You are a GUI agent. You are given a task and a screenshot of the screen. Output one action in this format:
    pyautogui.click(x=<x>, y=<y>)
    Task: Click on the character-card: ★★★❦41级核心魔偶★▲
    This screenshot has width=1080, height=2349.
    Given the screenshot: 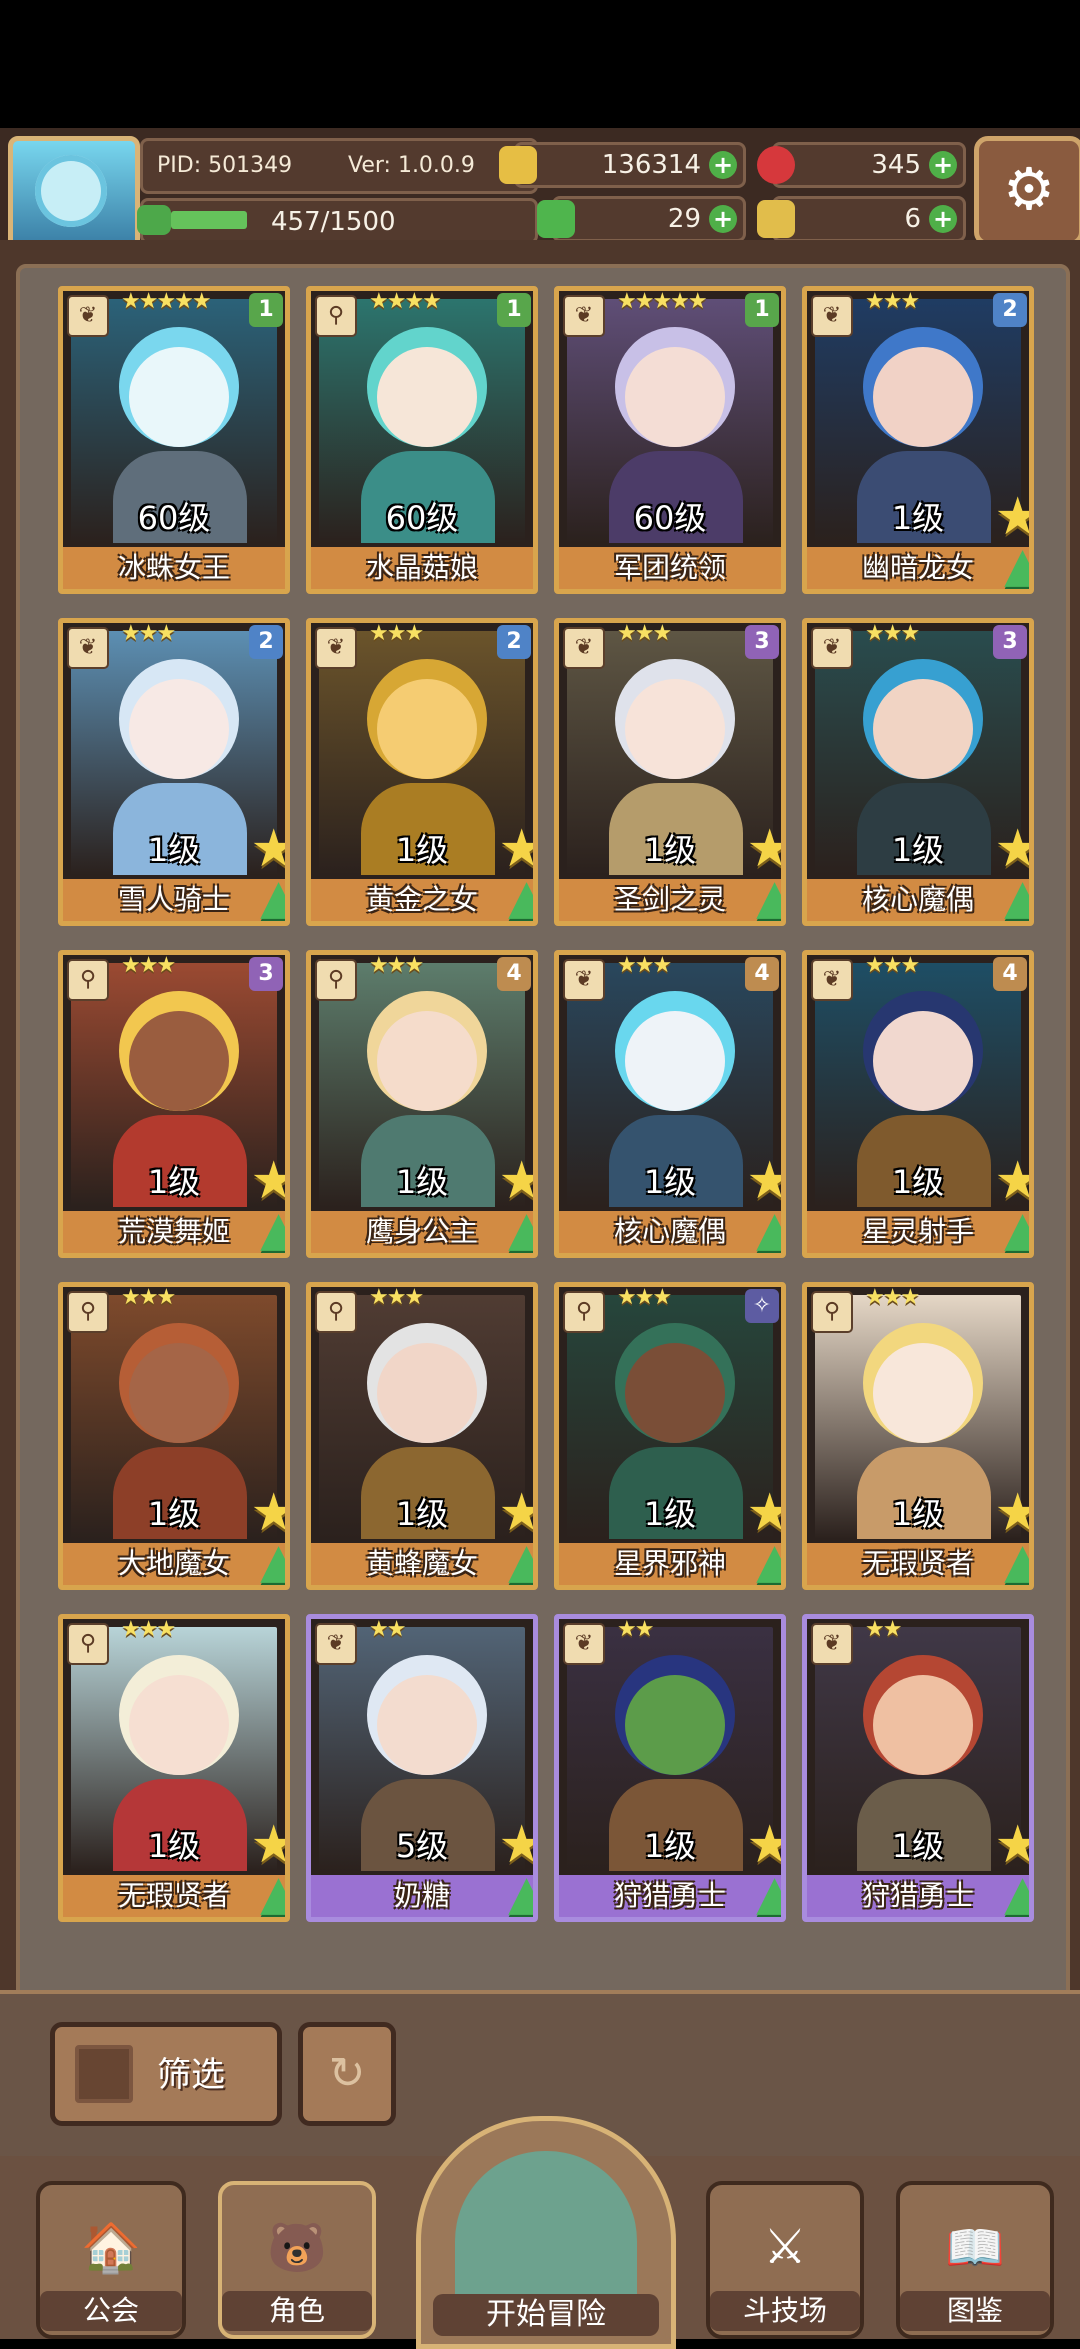 What is the action you would take?
    pyautogui.click(x=670, y=1104)
    